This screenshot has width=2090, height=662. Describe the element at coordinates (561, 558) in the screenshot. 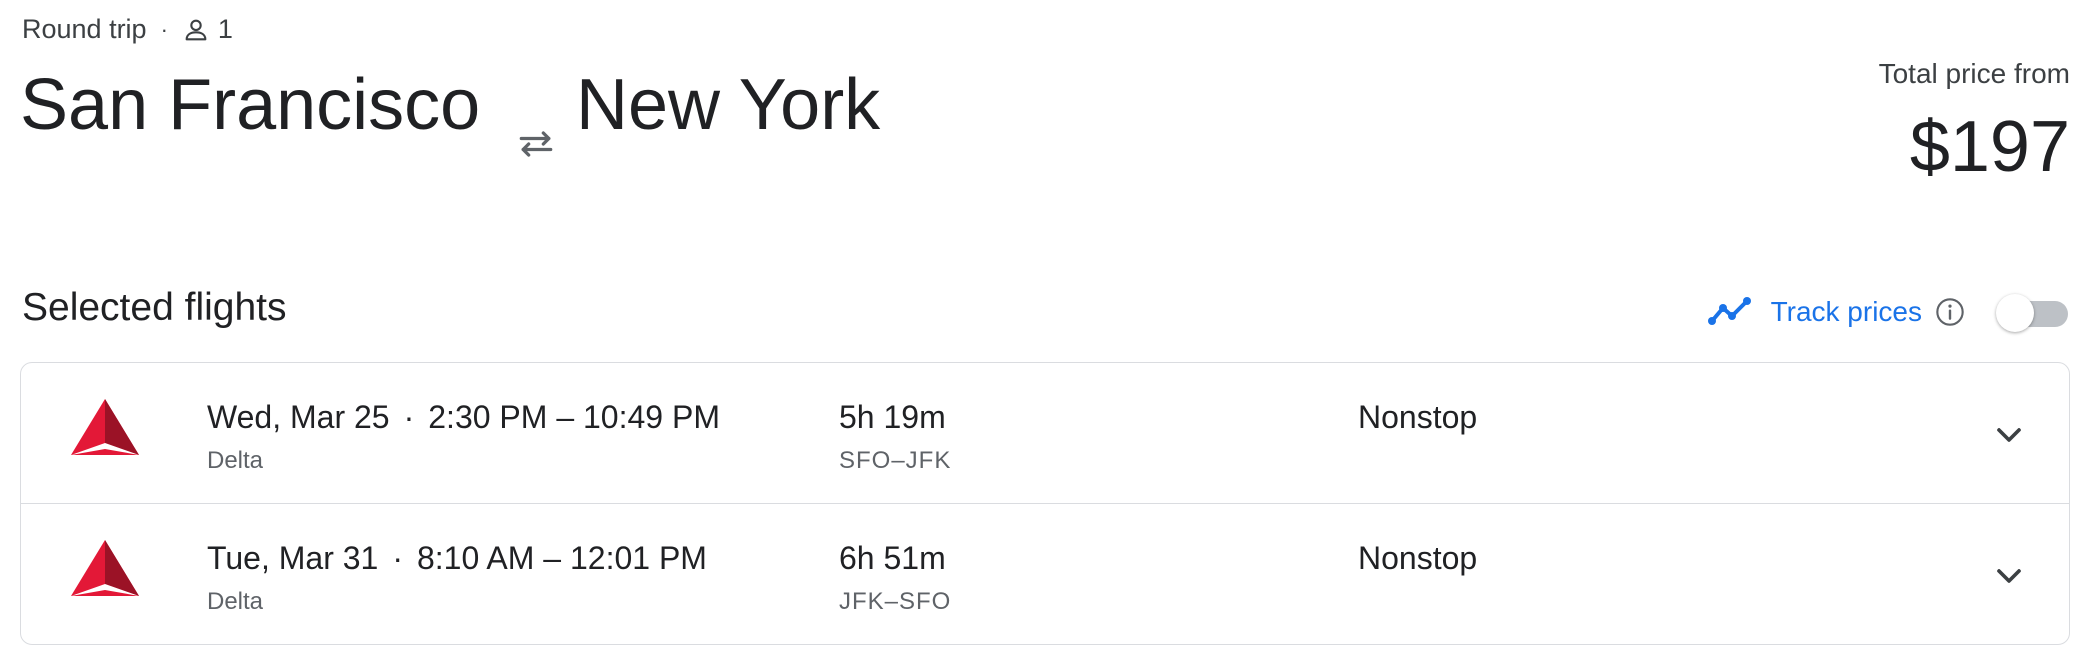

I see `flight-times: 8:10 AM – 12:01 PM` at that location.